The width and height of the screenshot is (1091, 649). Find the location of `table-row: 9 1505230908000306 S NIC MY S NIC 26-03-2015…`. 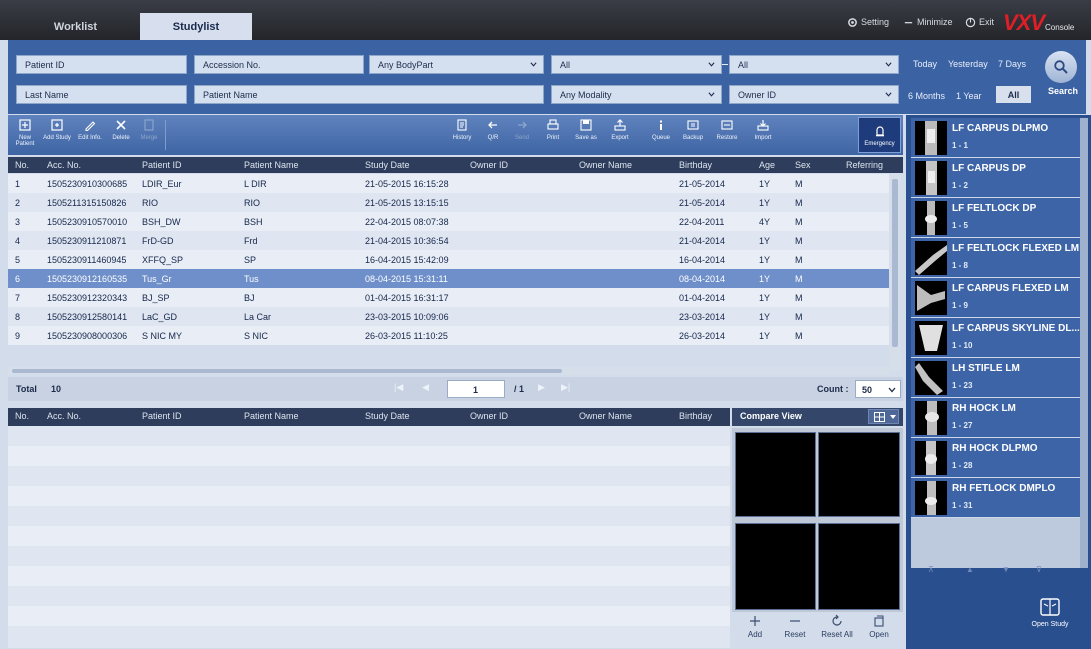

table-row: 9 1505230908000306 S NIC MY S NIC 26-03-2015… is located at coordinates (448, 335).